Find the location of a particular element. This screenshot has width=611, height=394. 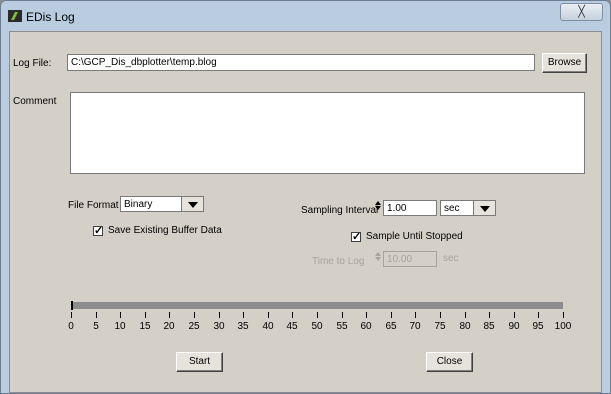

scale-tick-label: 70 is located at coordinates (415, 326).